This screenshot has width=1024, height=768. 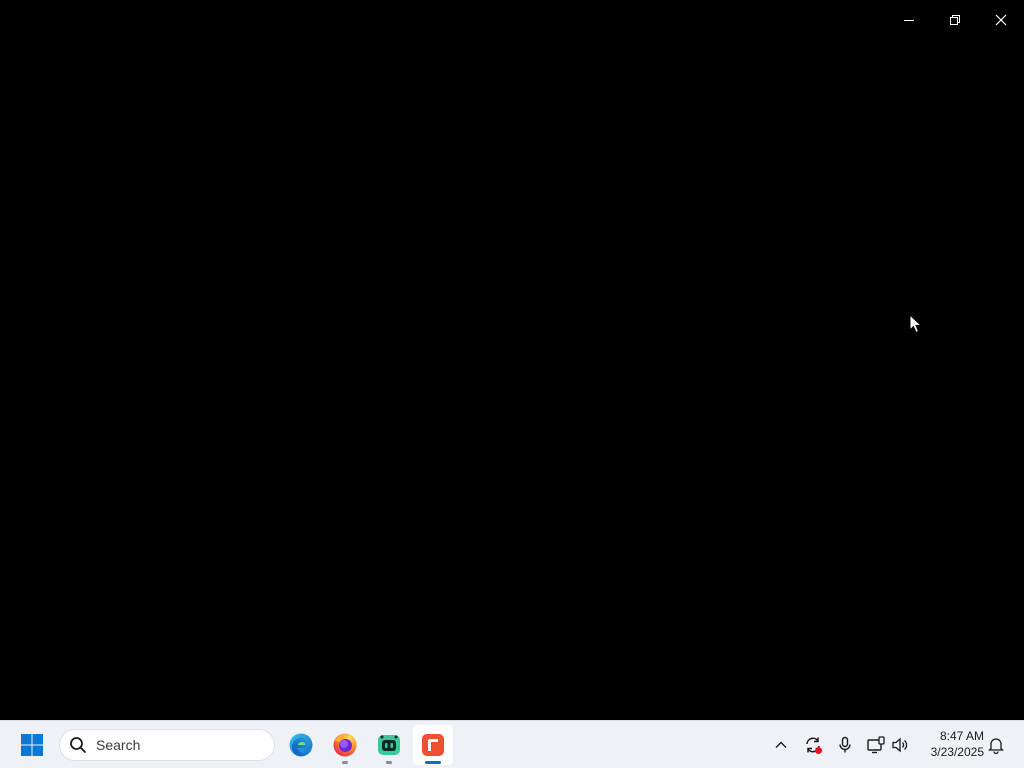 I want to click on taskbar-app-orange, so click(x=433, y=745).